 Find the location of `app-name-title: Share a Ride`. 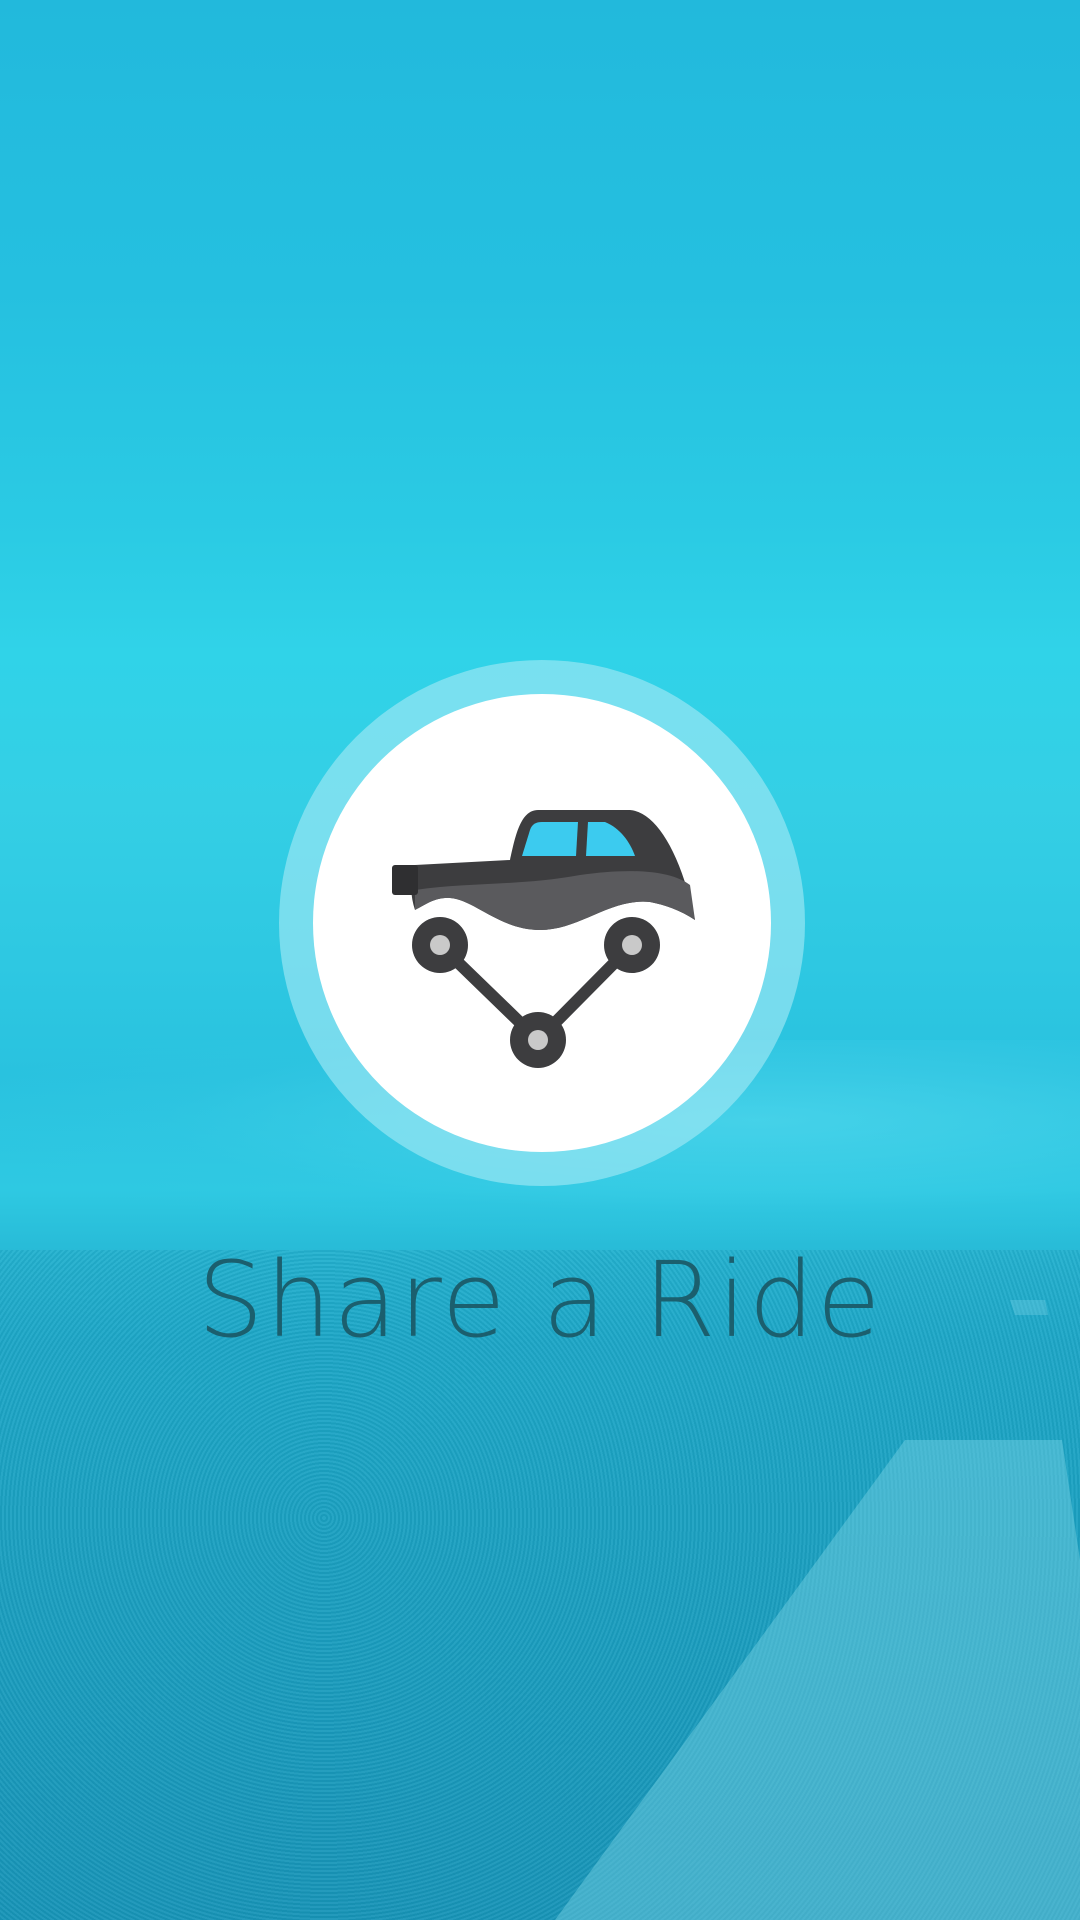

app-name-title: Share a Ride is located at coordinates (540, 1300).